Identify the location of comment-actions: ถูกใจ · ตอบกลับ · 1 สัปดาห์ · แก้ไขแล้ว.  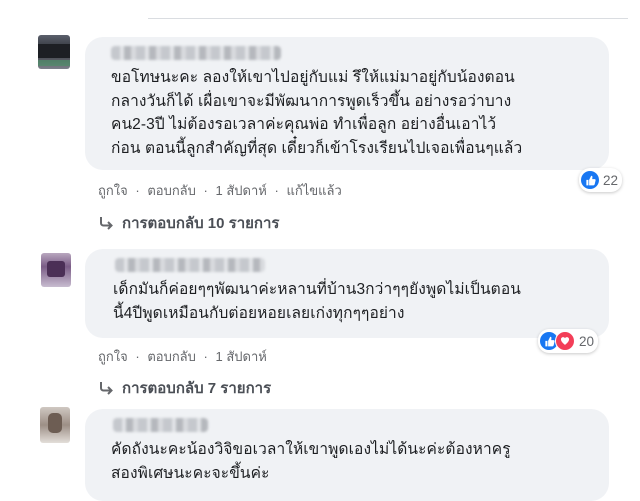
(220, 190).